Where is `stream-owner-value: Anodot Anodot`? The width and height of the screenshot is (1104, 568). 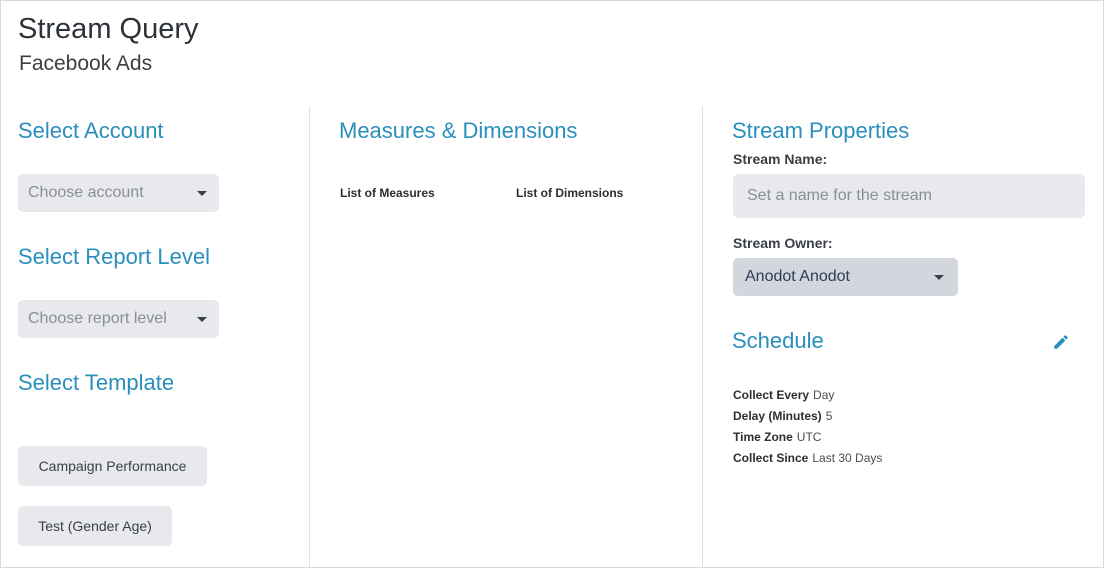
stream-owner-value: Anodot Anodot is located at coordinates (797, 276).